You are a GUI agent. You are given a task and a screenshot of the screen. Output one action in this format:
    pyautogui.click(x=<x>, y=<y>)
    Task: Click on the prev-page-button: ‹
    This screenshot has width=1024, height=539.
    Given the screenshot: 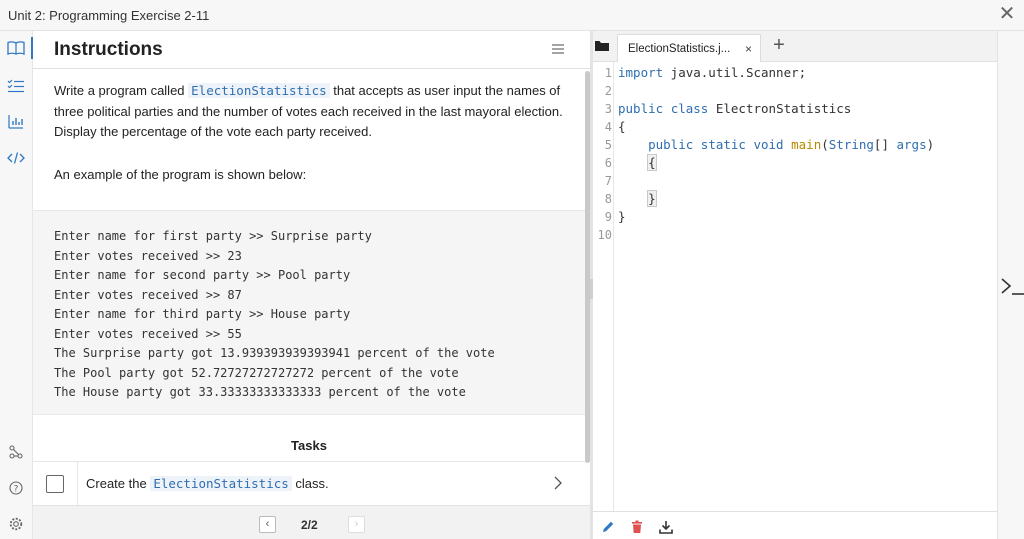 What is the action you would take?
    pyautogui.click(x=267, y=524)
    